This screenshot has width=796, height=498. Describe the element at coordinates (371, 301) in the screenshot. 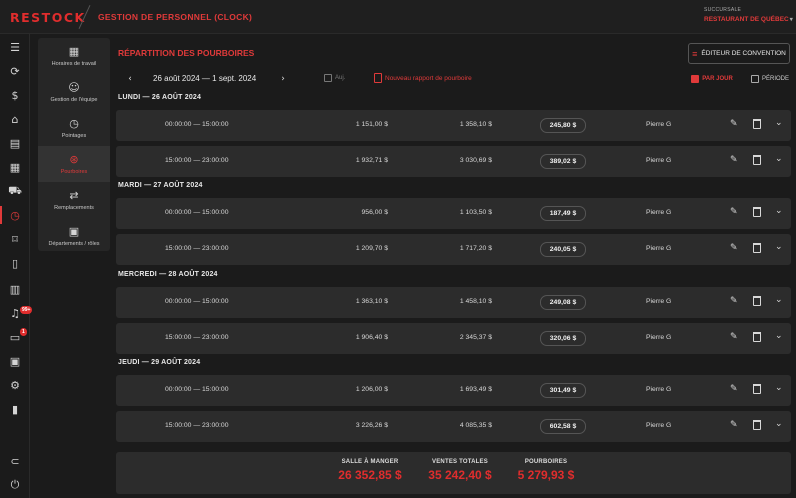

I see `dining-amount: 1 363,10 $` at that location.